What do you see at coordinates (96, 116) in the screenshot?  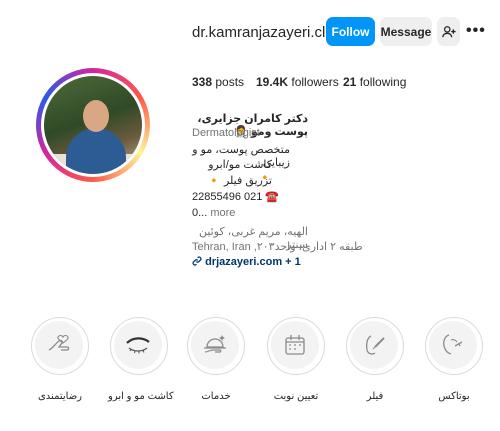 I see `avatar-head` at bounding box center [96, 116].